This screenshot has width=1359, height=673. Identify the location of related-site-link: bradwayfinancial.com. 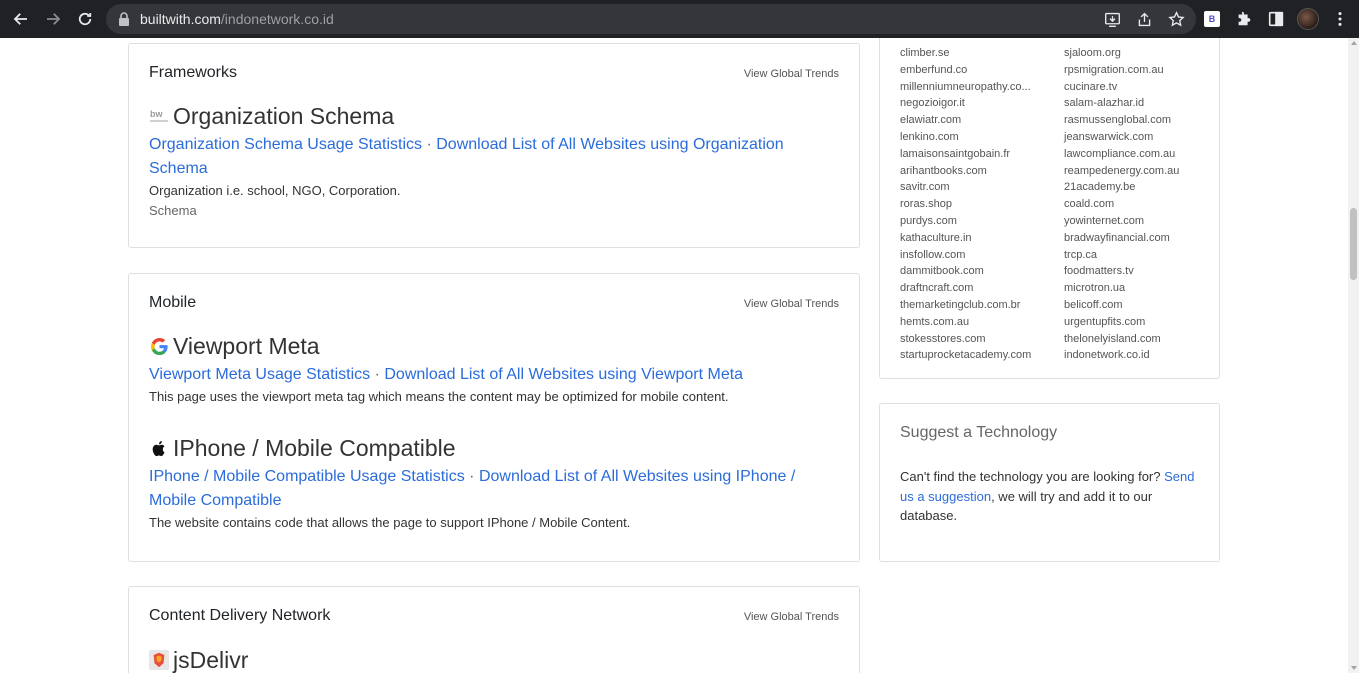
(1121, 238).